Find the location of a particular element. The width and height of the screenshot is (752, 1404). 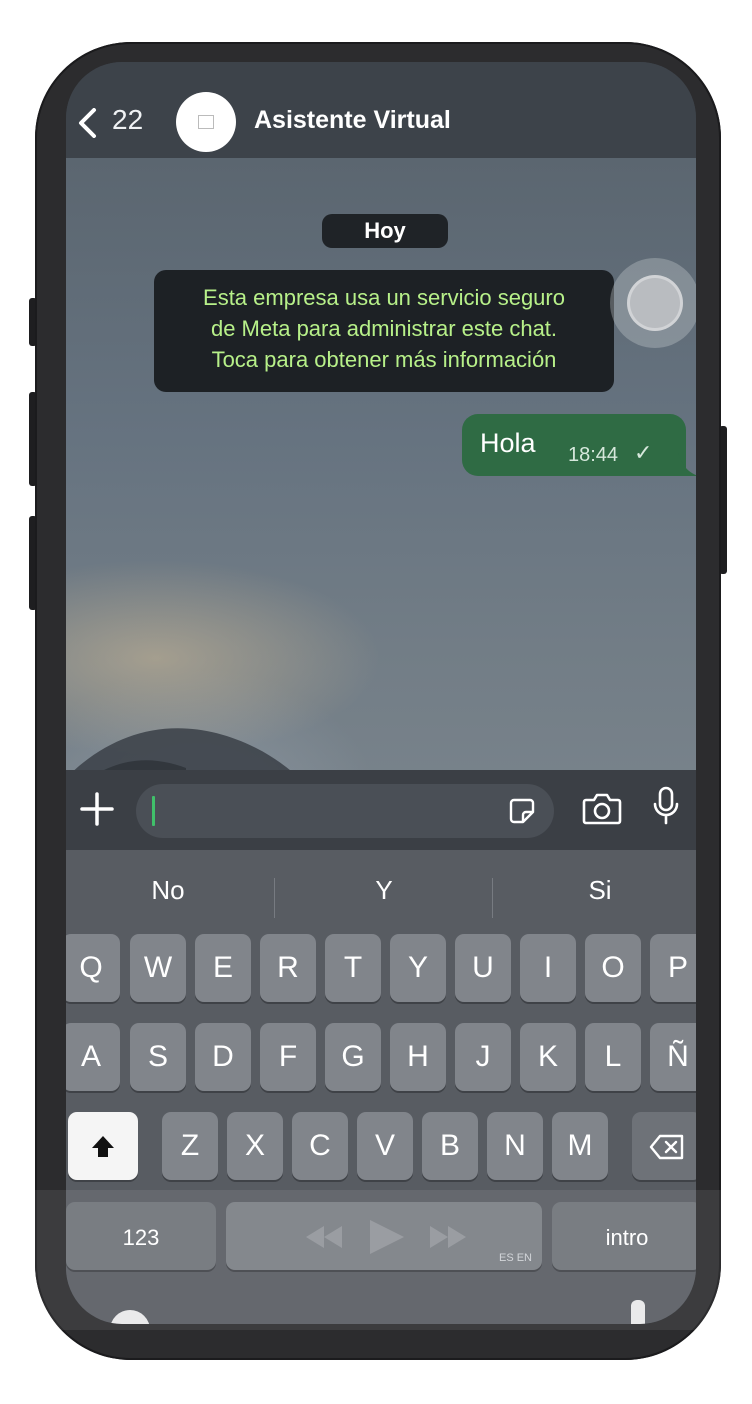

key-e: E is located at coordinates (223, 968).